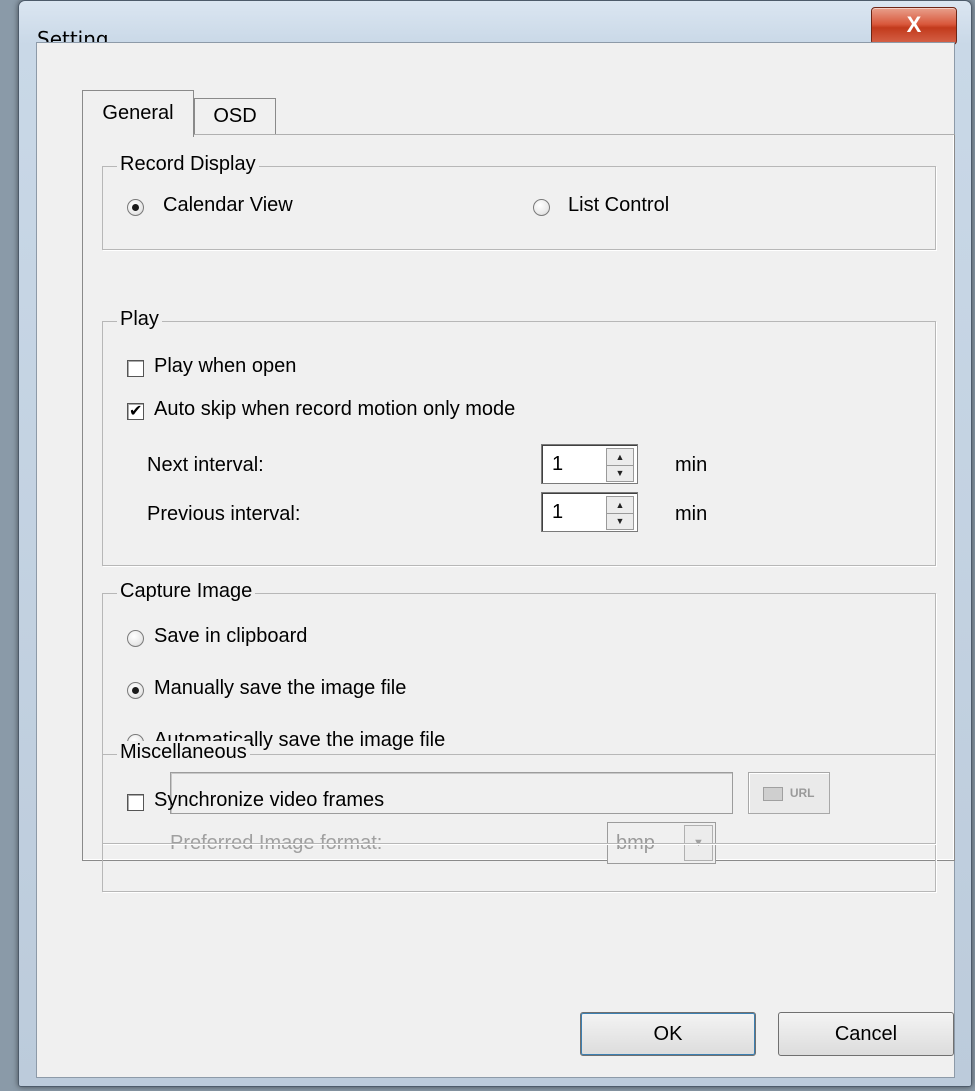  Describe the element at coordinates (135, 690) in the screenshot. I see `manually-save-radio` at that location.